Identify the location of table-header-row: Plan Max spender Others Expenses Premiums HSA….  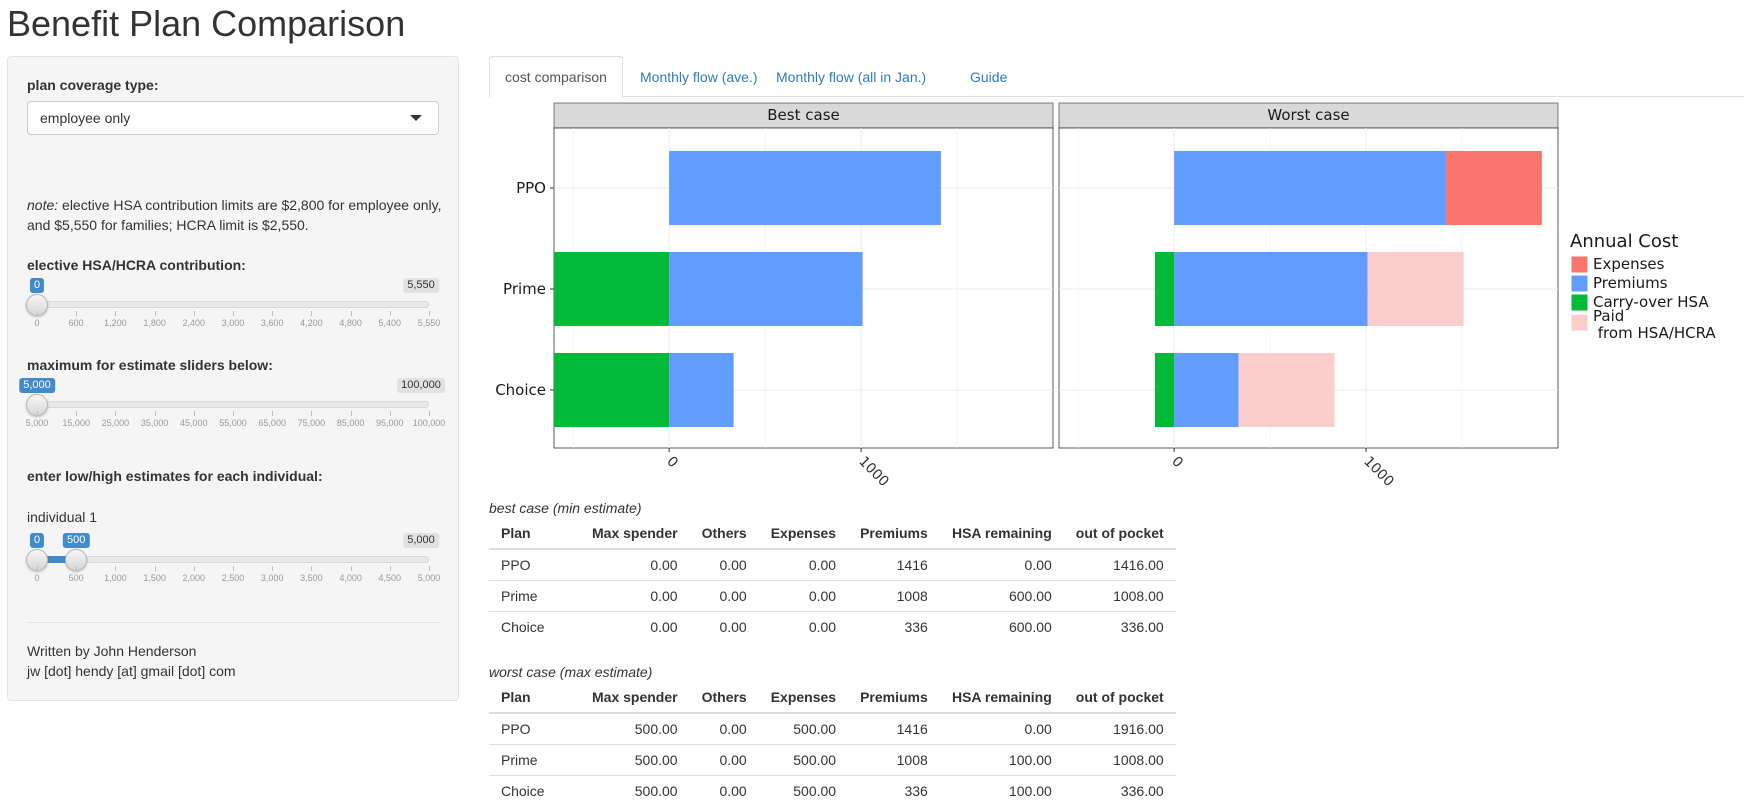
(832, 698).